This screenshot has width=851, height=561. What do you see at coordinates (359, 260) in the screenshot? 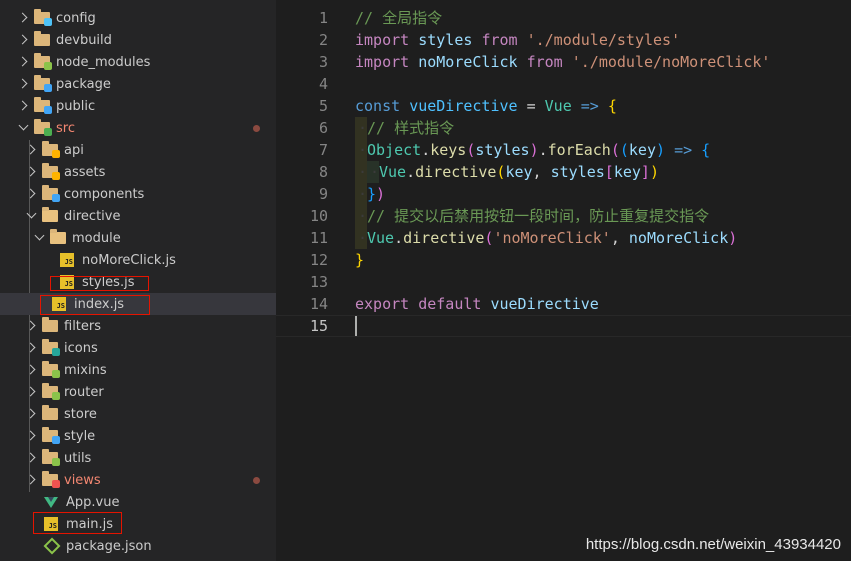
I see `code-text: }` at bounding box center [359, 260].